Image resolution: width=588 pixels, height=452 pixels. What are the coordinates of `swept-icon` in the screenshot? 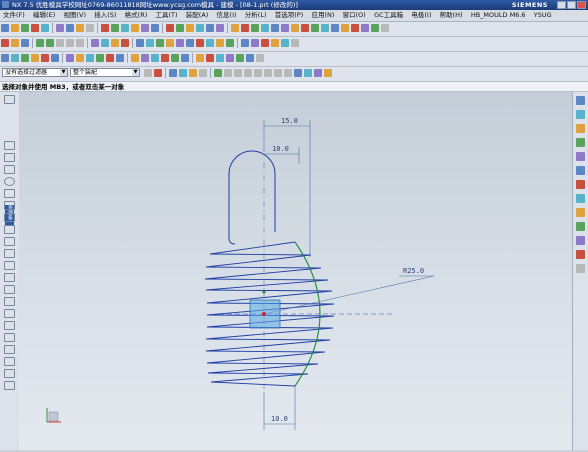 It's located at (155, 58).